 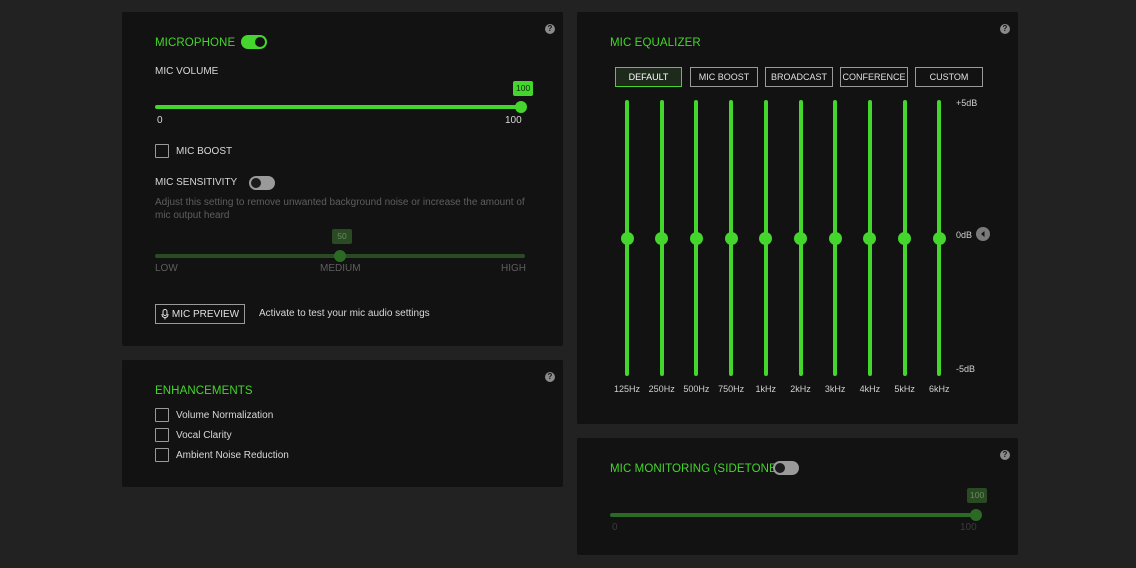 I want to click on eq-band-thumb-3khz, so click(x=835, y=238).